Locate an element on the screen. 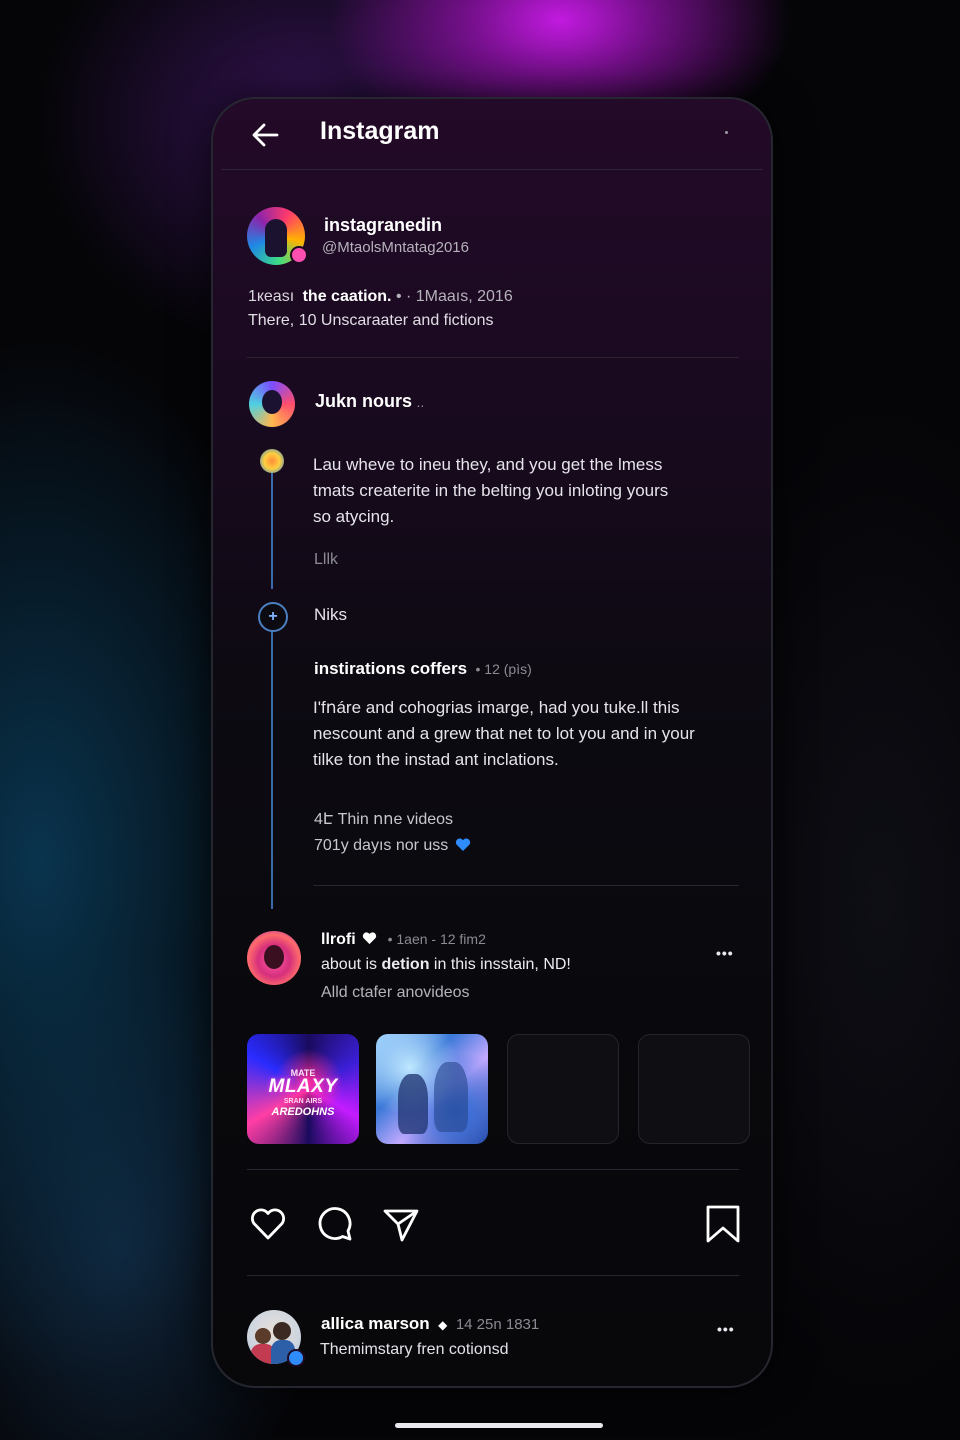 The height and width of the screenshot is (1440, 960). footer-post-header: allica marson ◆ 14 25n 1831 is located at coordinates (430, 1324).